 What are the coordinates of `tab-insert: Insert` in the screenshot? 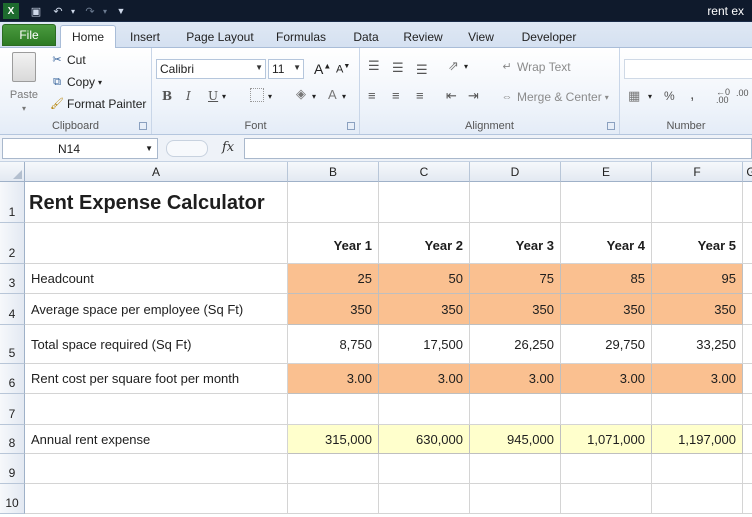 It's located at (145, 37).